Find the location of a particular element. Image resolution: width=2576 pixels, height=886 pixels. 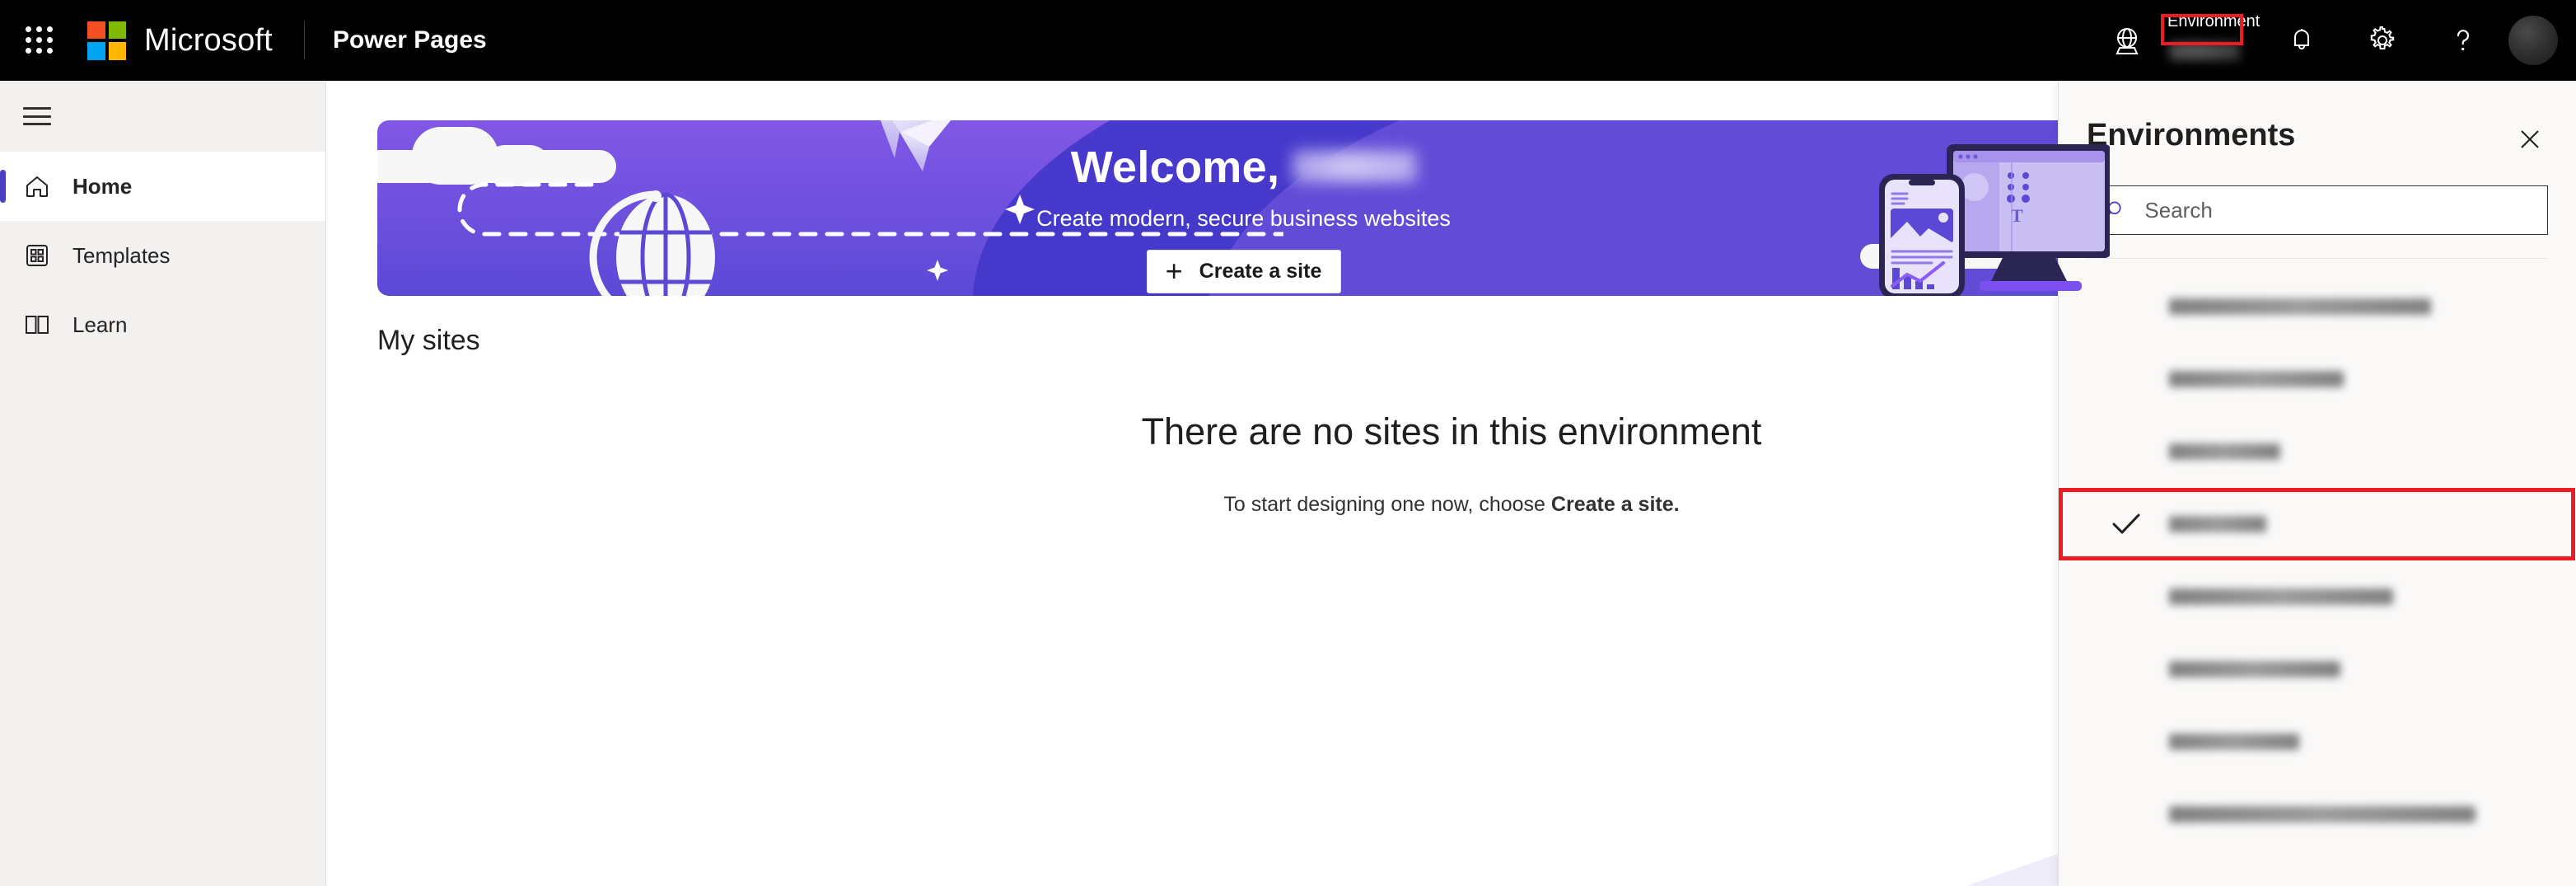

app-title: Power Pages is located at coordinates (410, 40).